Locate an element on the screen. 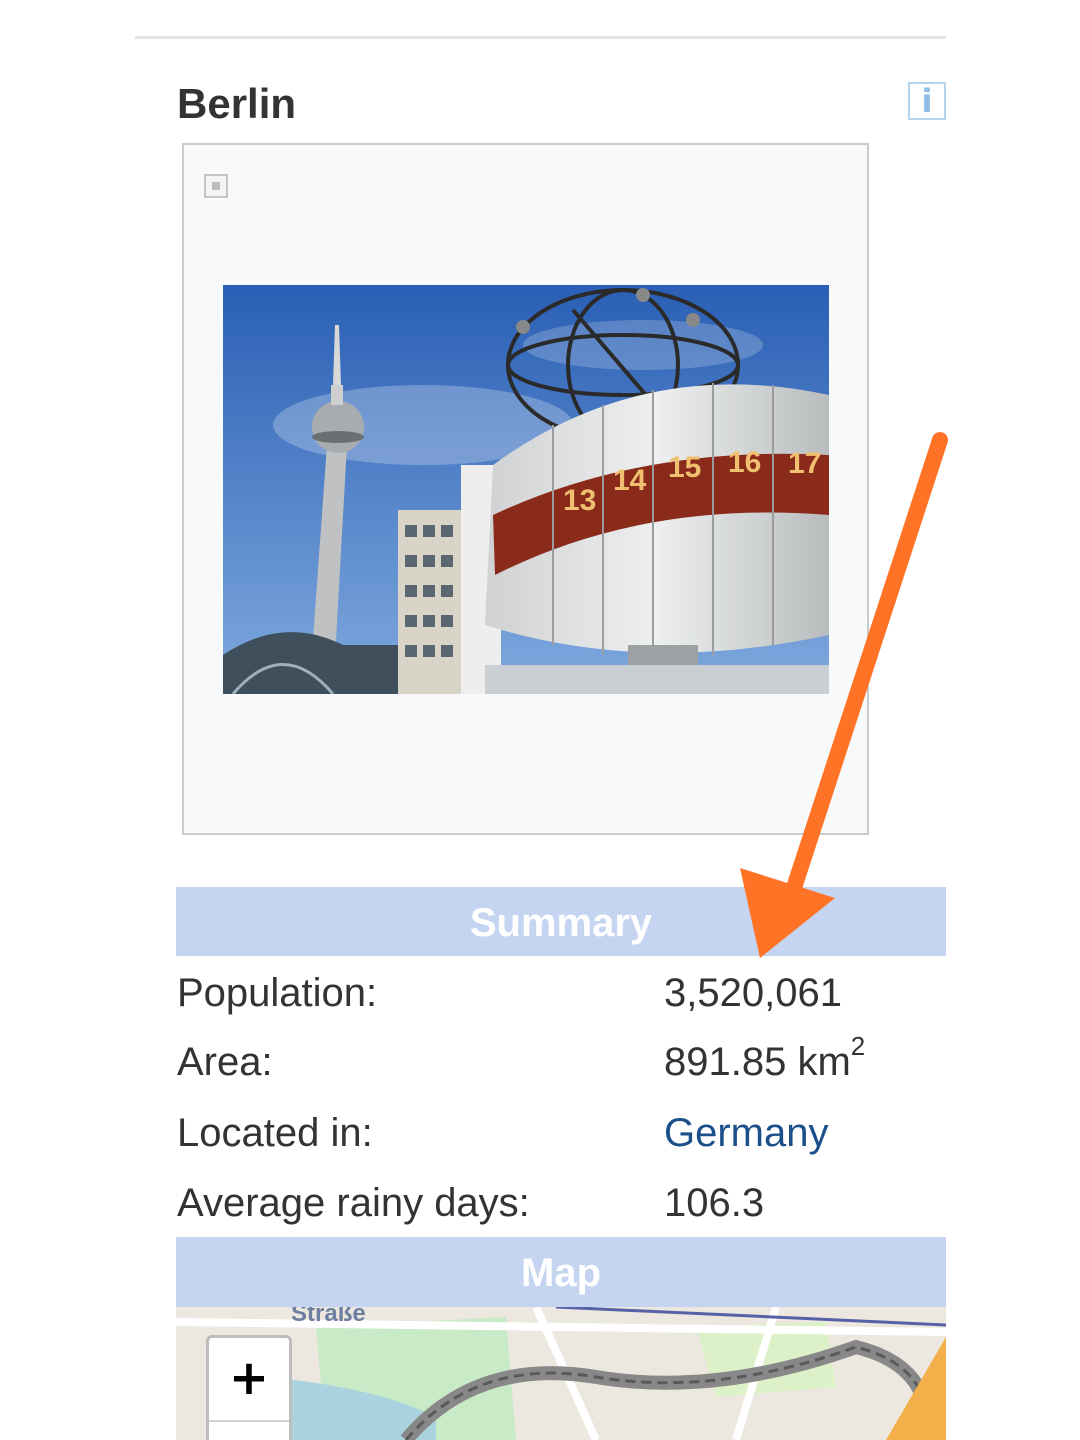 This screenshot has height=1440, width=1080. summary-row-area: Area: 891.85 km2 is located at coordinates (557, 1062).